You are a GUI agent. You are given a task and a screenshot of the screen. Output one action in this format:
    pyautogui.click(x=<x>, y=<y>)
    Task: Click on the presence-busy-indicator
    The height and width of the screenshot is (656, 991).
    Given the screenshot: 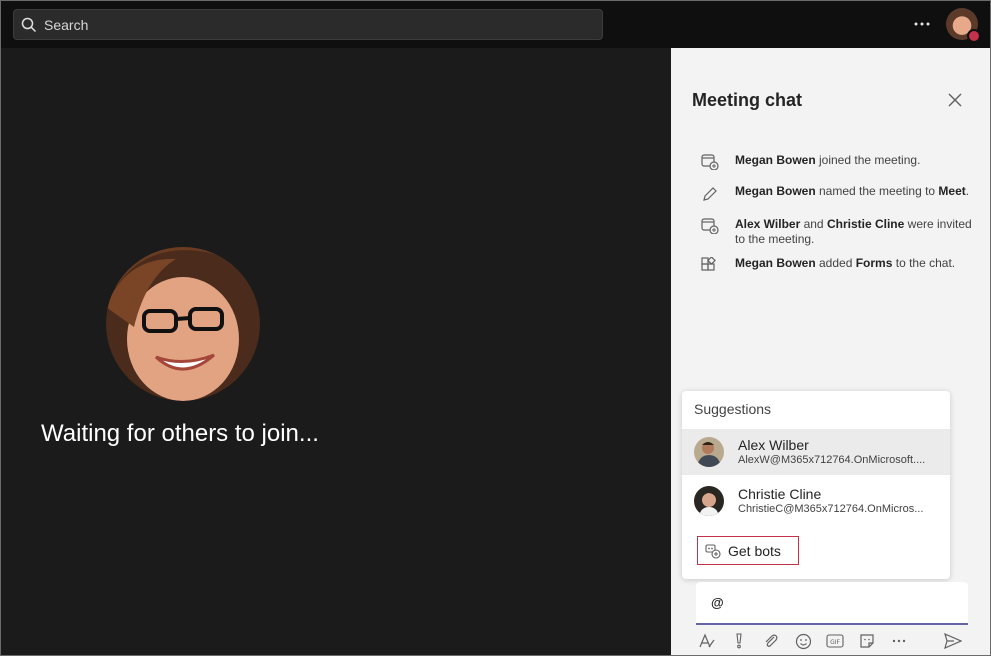 What is the action you would take?
    pyautogui.click(x=974, y=36)
    